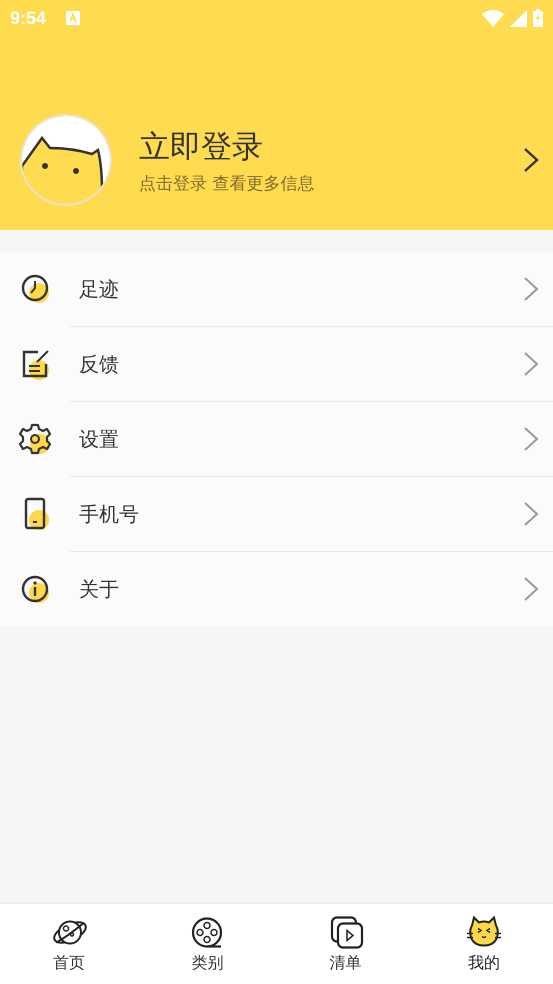 The height and width of the screenshot is (984, 553). Describe the element at coordinates (493, 18) in the screenshot. I see `wifi-icon` at that location.